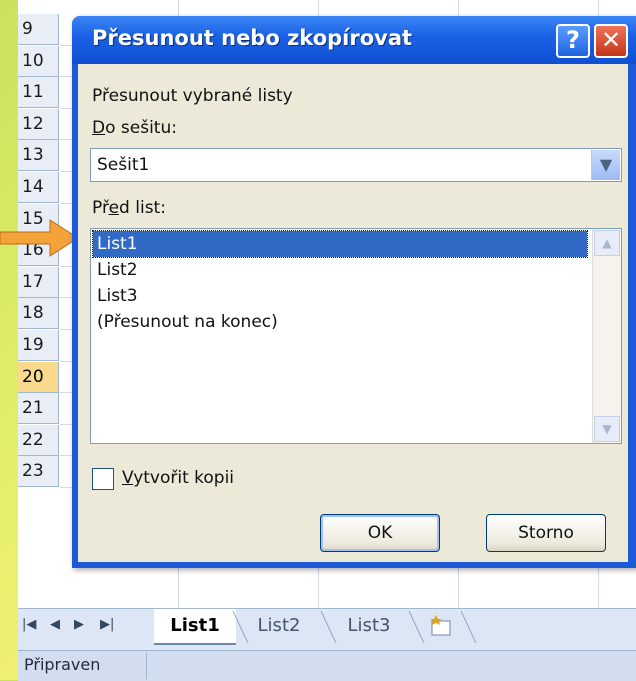 The image size is (636, 681). I want to click on sheet-tab-list2: List2, so click(279, 626).